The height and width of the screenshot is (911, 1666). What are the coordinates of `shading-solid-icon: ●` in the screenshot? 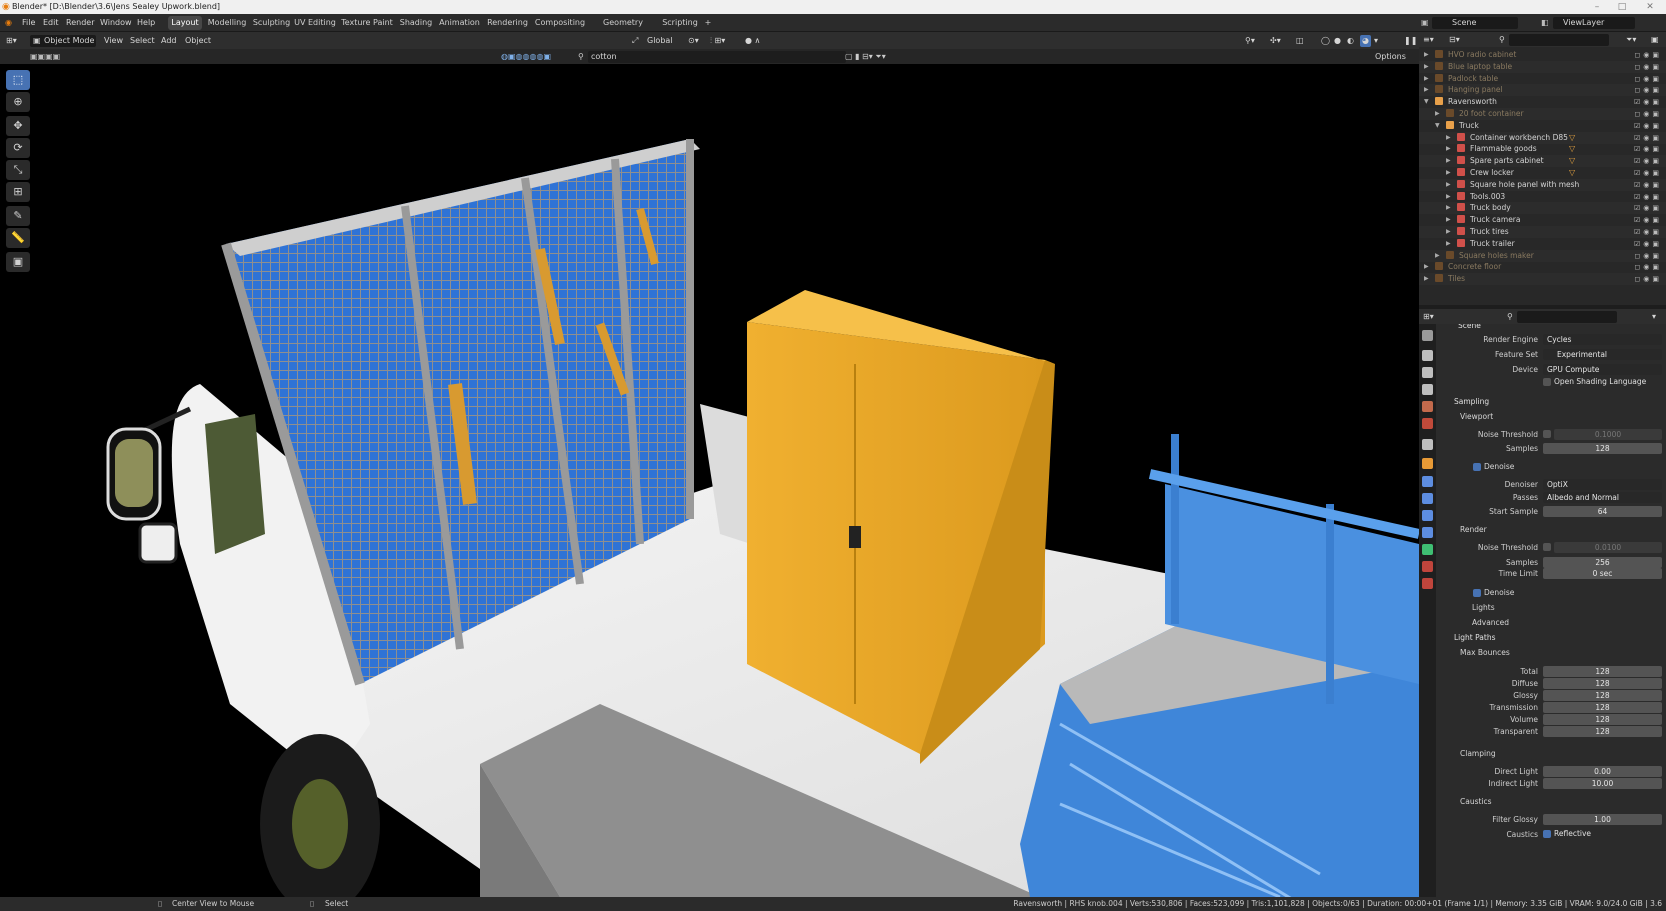 It's located at (1337, 41).